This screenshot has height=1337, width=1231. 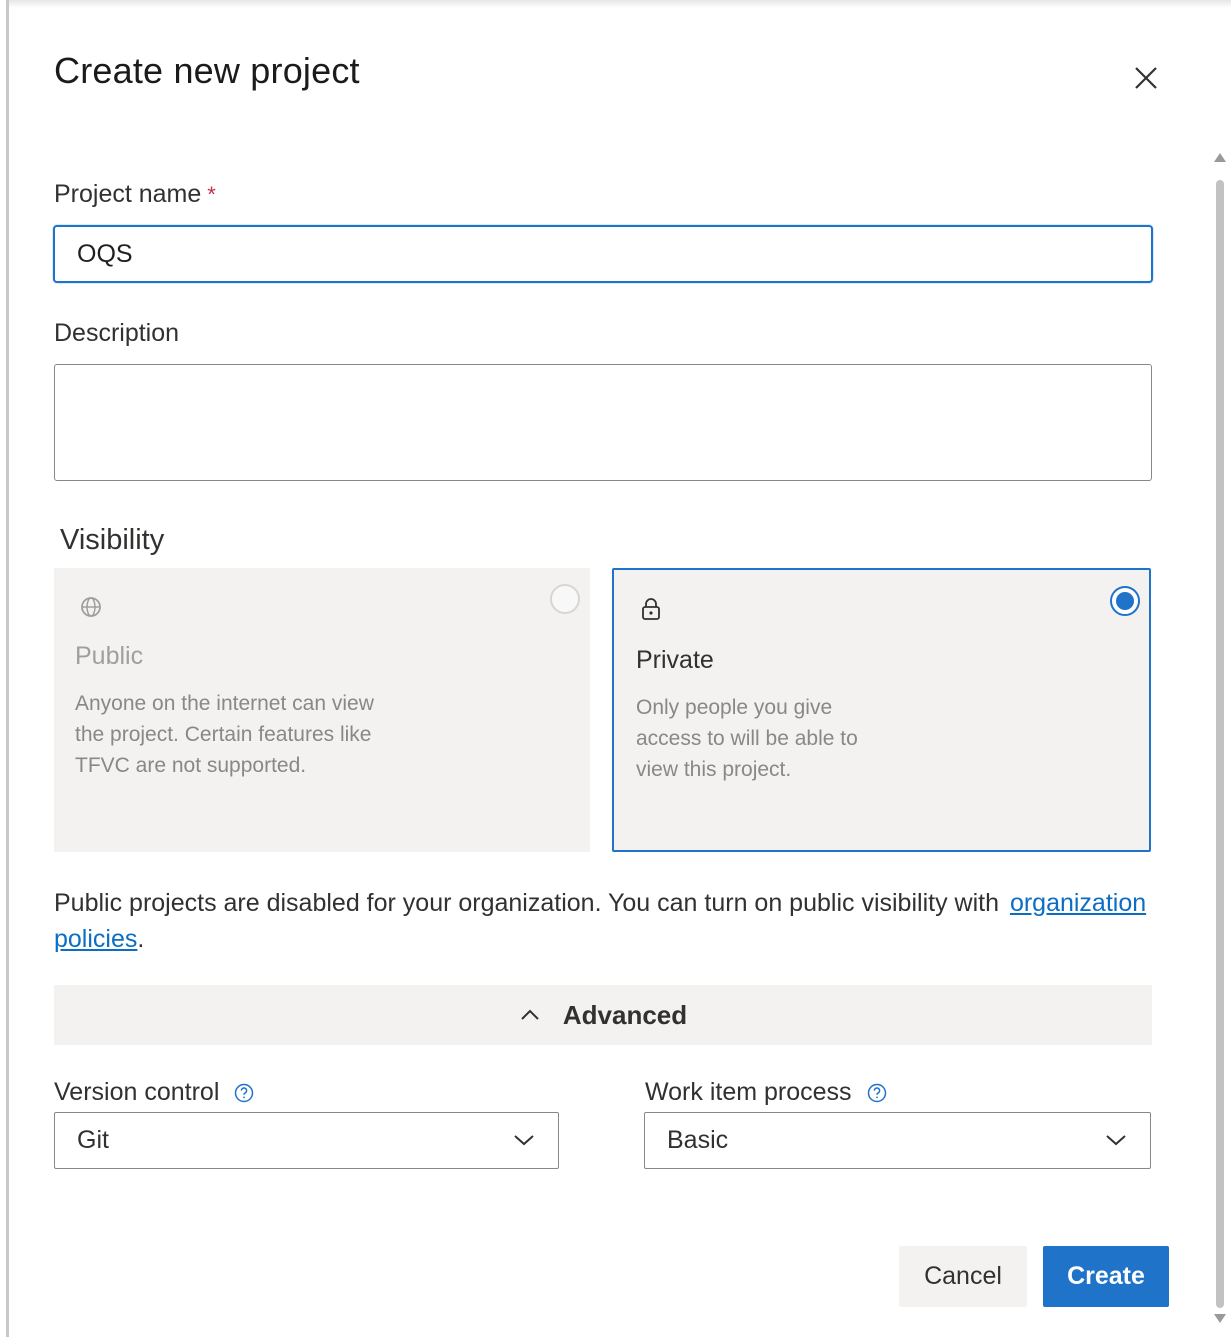 I want to click on dialog-left-border, so click(x=7, y=668).